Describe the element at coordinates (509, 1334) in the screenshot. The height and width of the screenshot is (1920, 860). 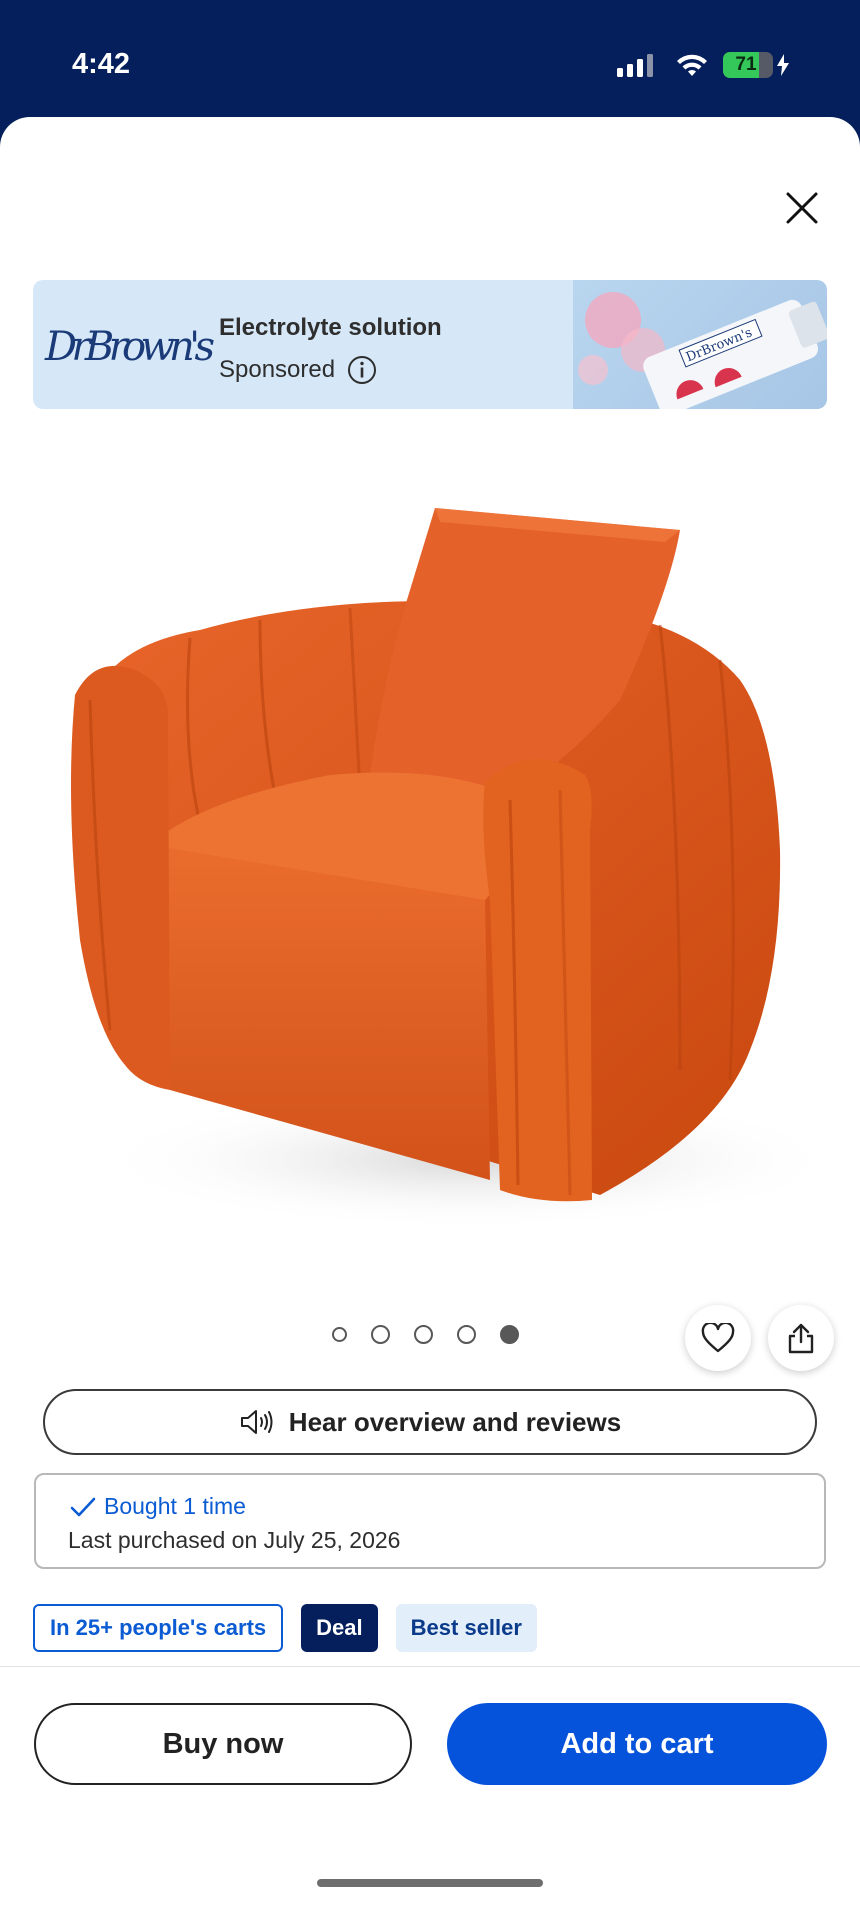
I see `carousel-dot-active` at that location.